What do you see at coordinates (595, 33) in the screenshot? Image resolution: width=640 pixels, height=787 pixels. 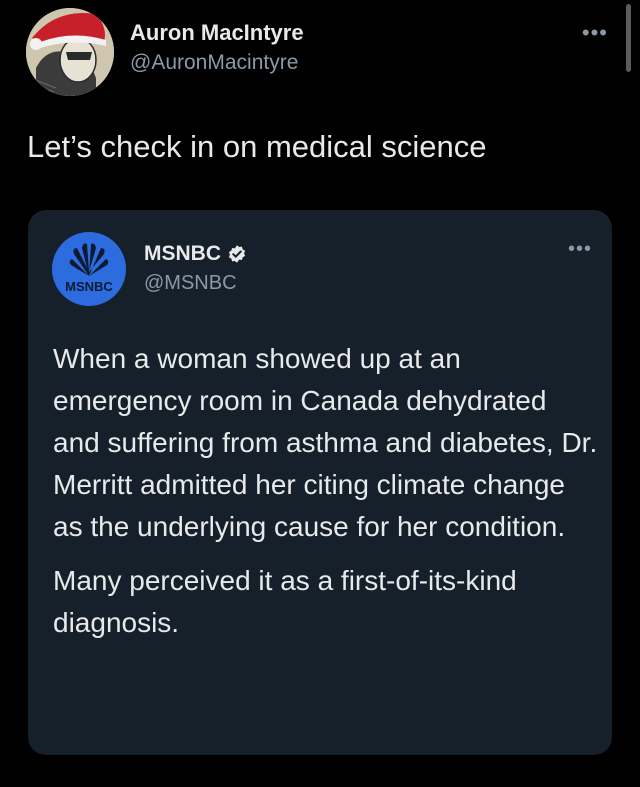 I see `more-options-button: •••` at bounding box center [595, 33].